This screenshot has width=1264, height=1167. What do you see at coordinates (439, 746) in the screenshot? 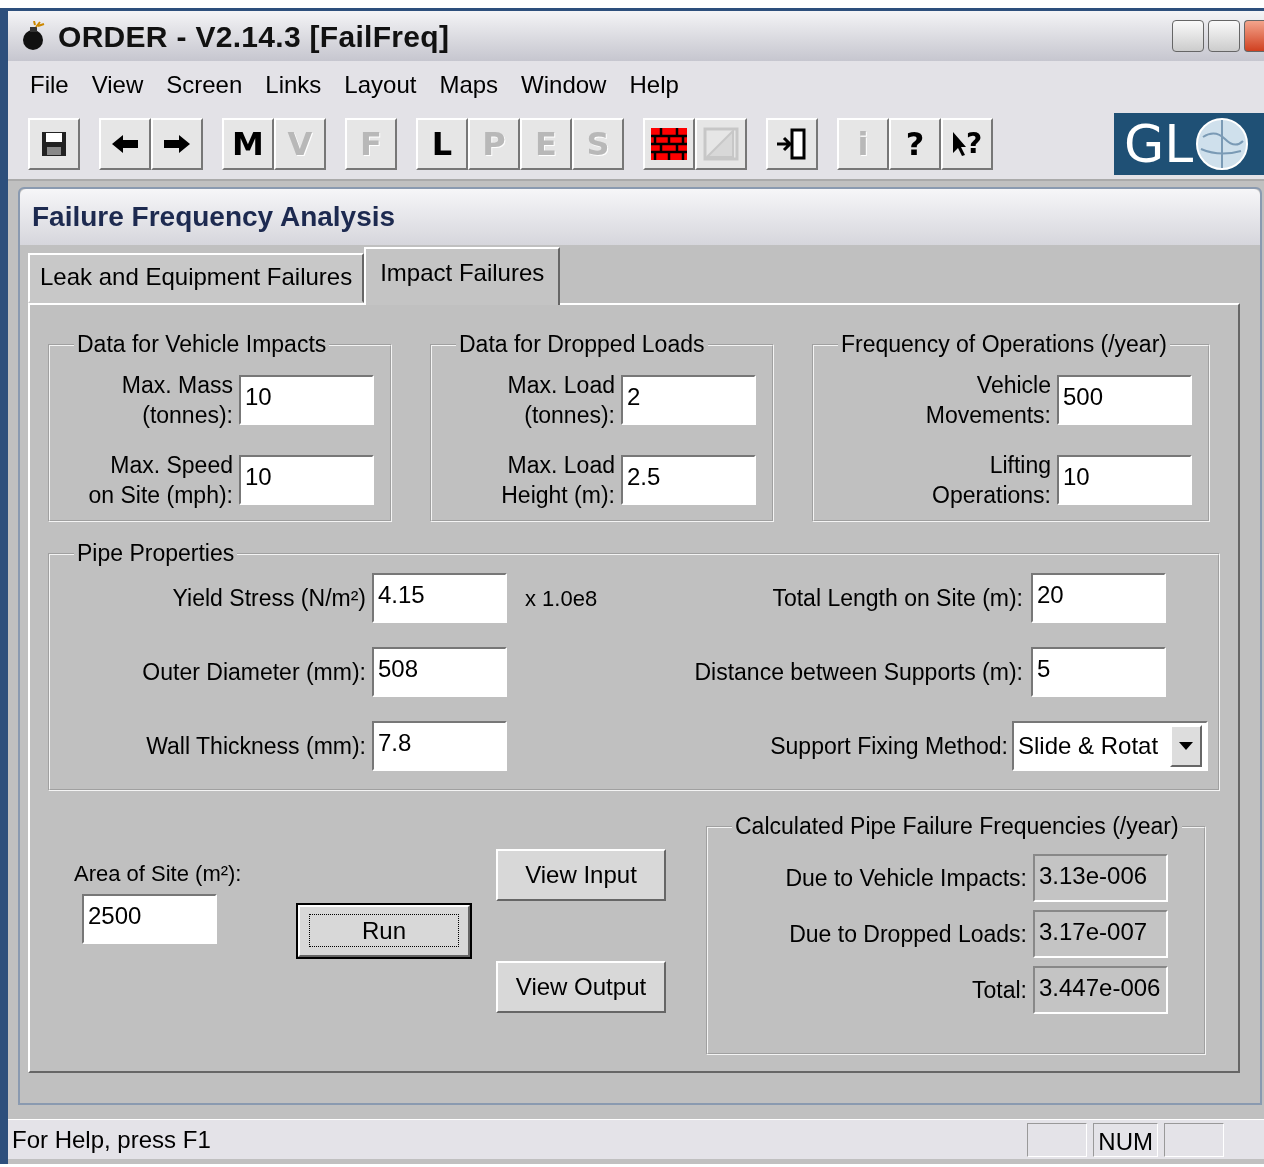
I see `input-field: 7.8` at bounding box center [439, 746].